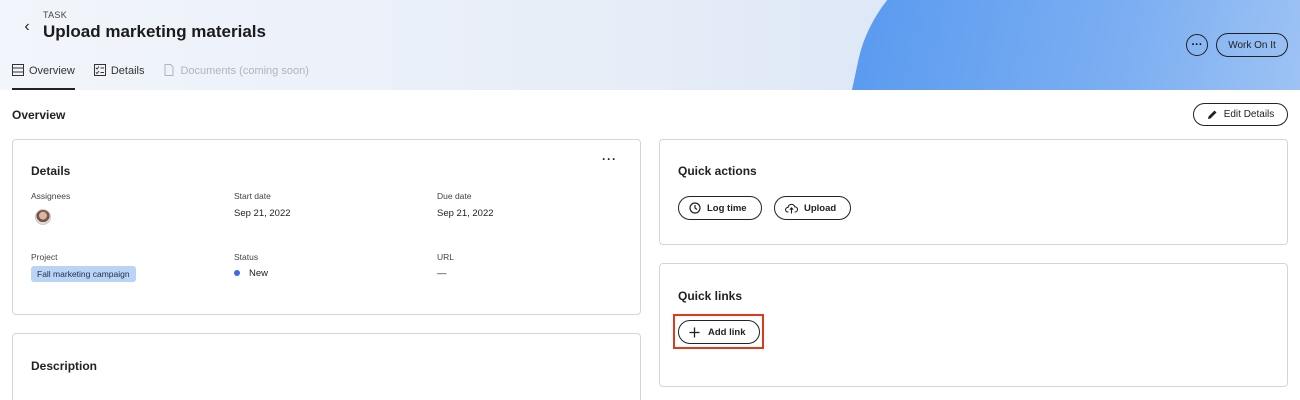 The image size is (1300, 400). Describe the element at coordinates (51, 196) in the screenshot. I see `assignees-label: Assignees` at that location.